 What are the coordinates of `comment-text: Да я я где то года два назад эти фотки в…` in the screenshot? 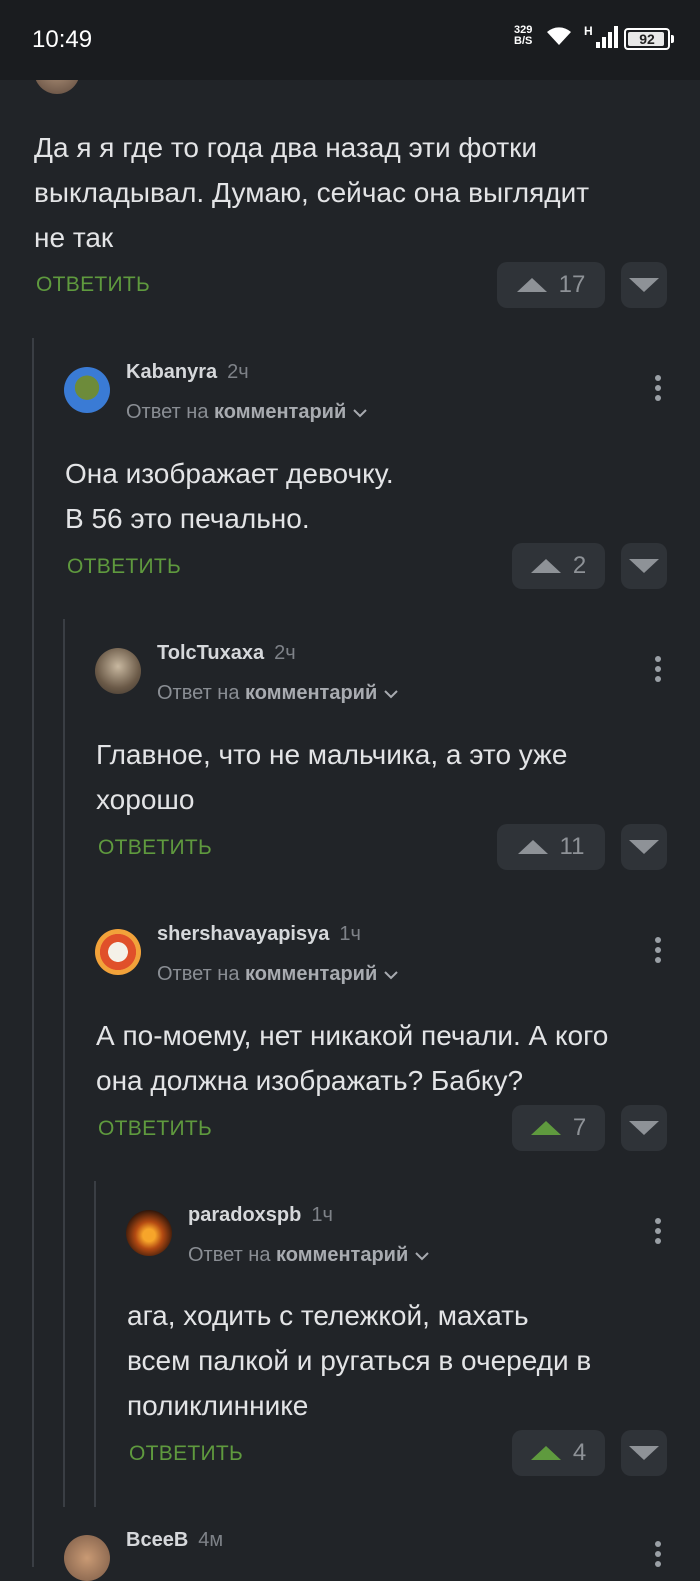 It's located at (312, 192).